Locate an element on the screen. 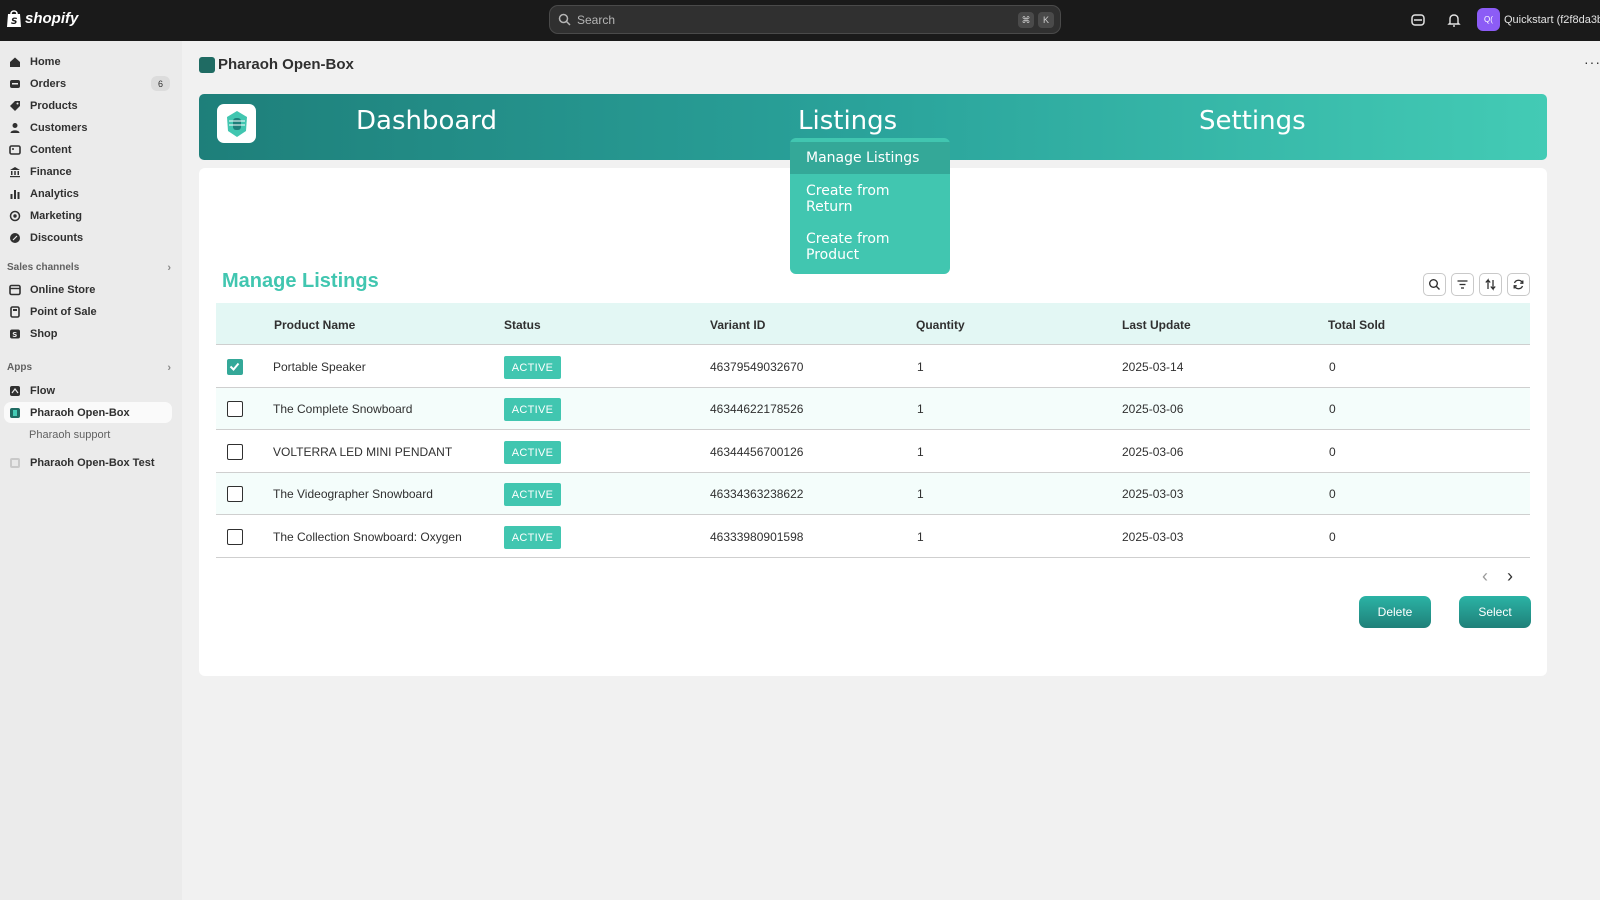  tab-settings: Settings is located at coordinates (1252, 121).